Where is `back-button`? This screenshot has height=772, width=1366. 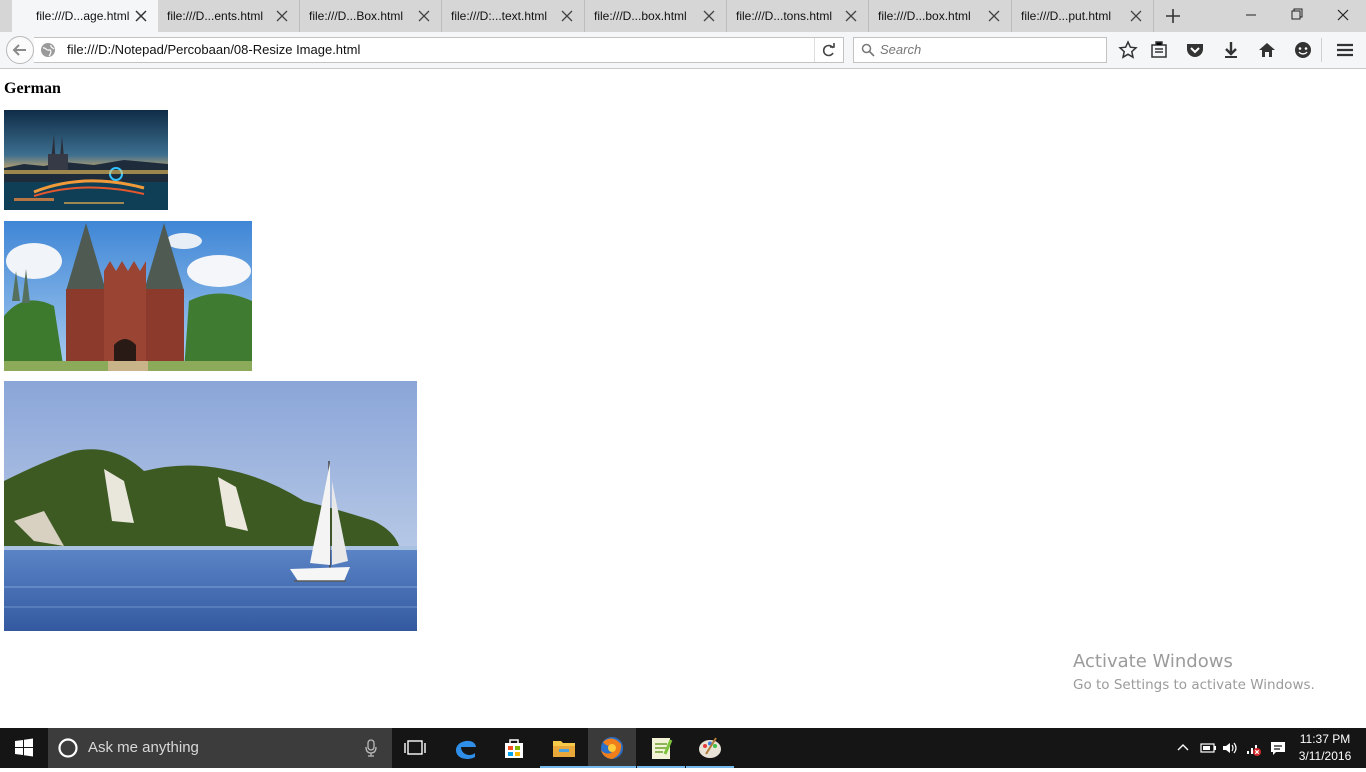
back-button is located at coordinates (20, 50).